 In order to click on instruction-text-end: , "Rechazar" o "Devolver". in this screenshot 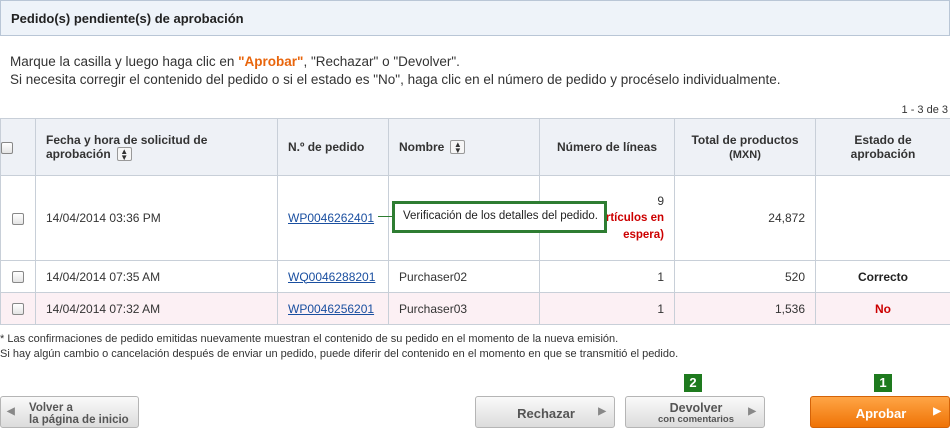, I will do `click(381, 61)`.